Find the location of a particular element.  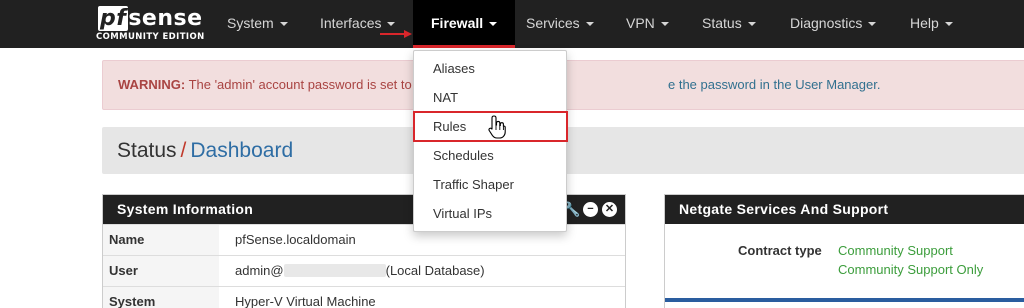

nav-system: System is located at coordinates (257, 24).